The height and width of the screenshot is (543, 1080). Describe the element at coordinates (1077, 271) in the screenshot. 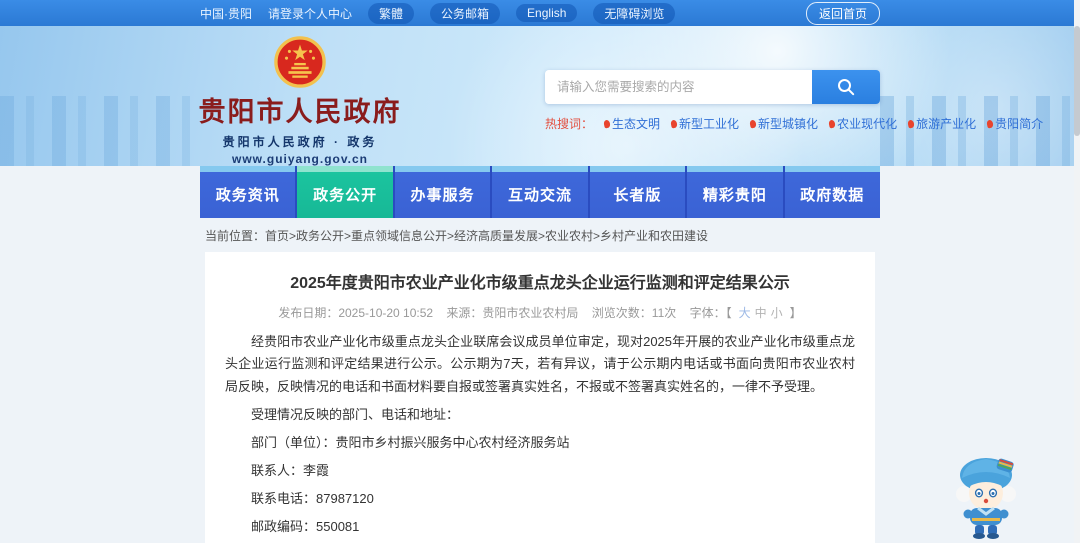

I see `scrollbar-track` at that location.